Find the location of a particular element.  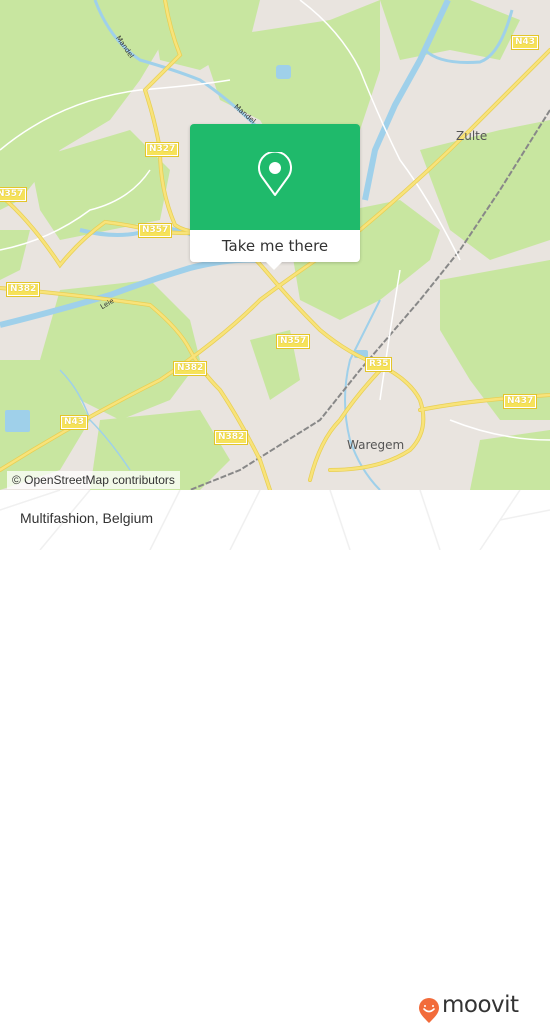

moovit-pin-icon is located at coordinates (429, 1010).